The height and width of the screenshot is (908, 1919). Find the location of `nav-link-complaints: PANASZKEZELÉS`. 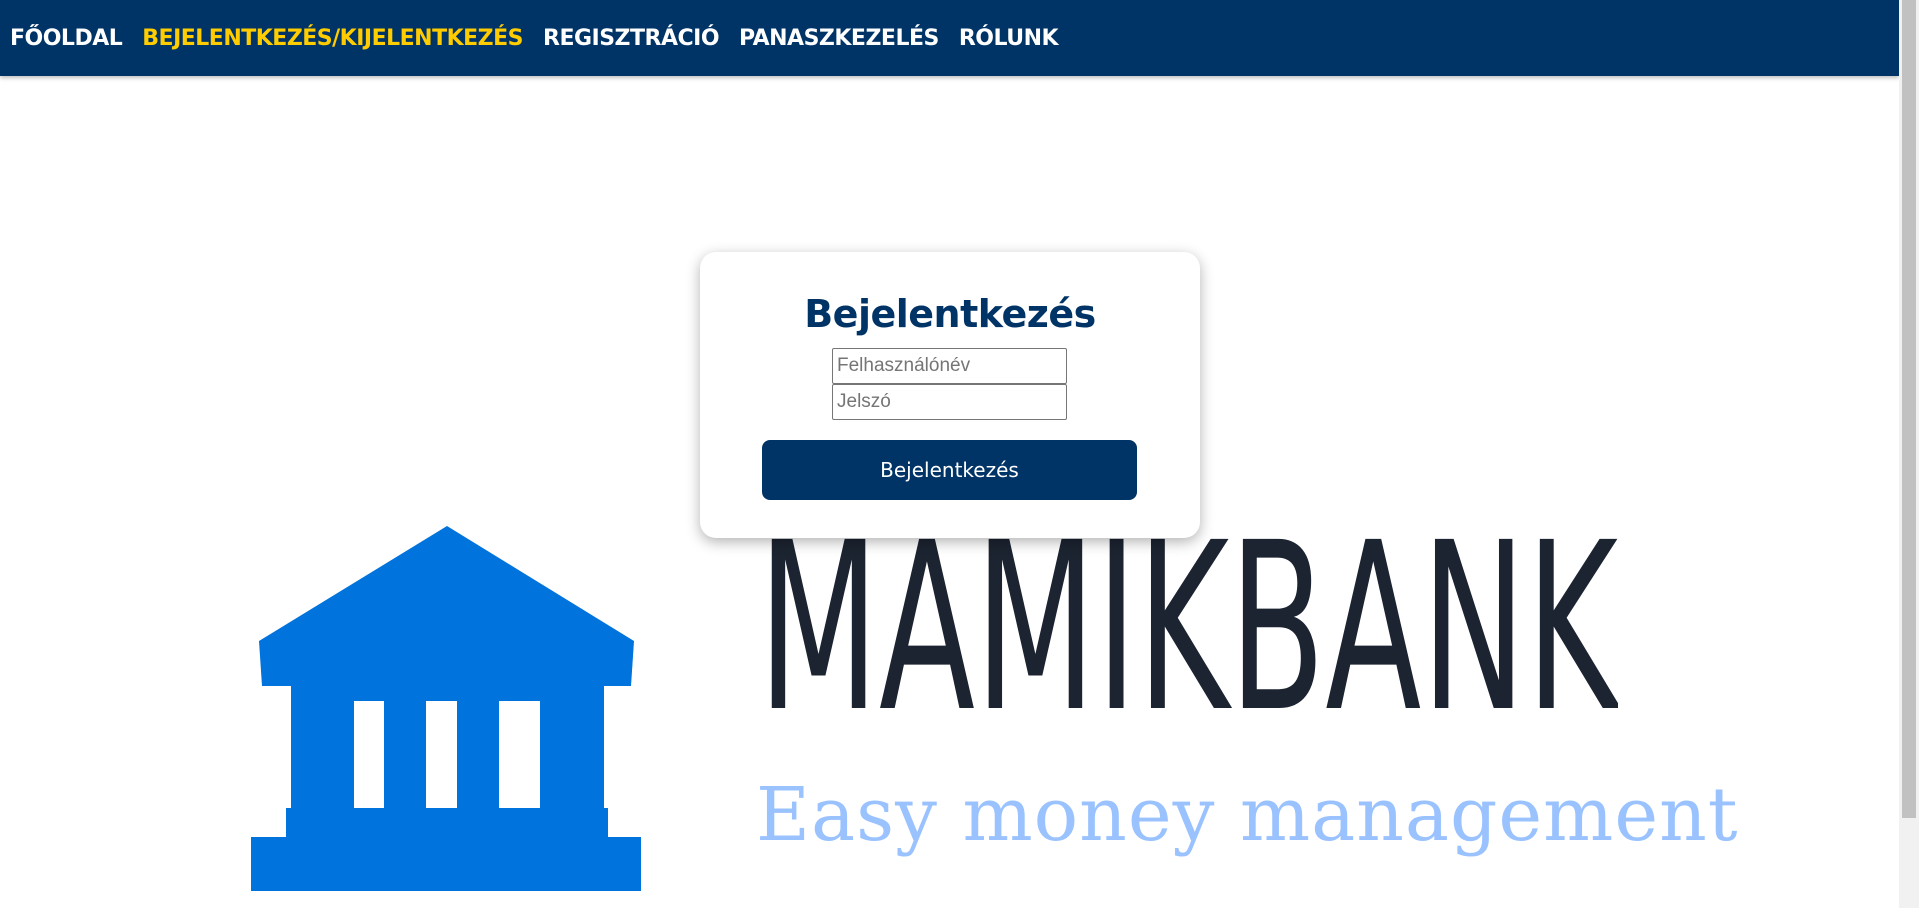

nav-link-complaints: PANASZKEZELÉS is located at coordinates (839, 38).